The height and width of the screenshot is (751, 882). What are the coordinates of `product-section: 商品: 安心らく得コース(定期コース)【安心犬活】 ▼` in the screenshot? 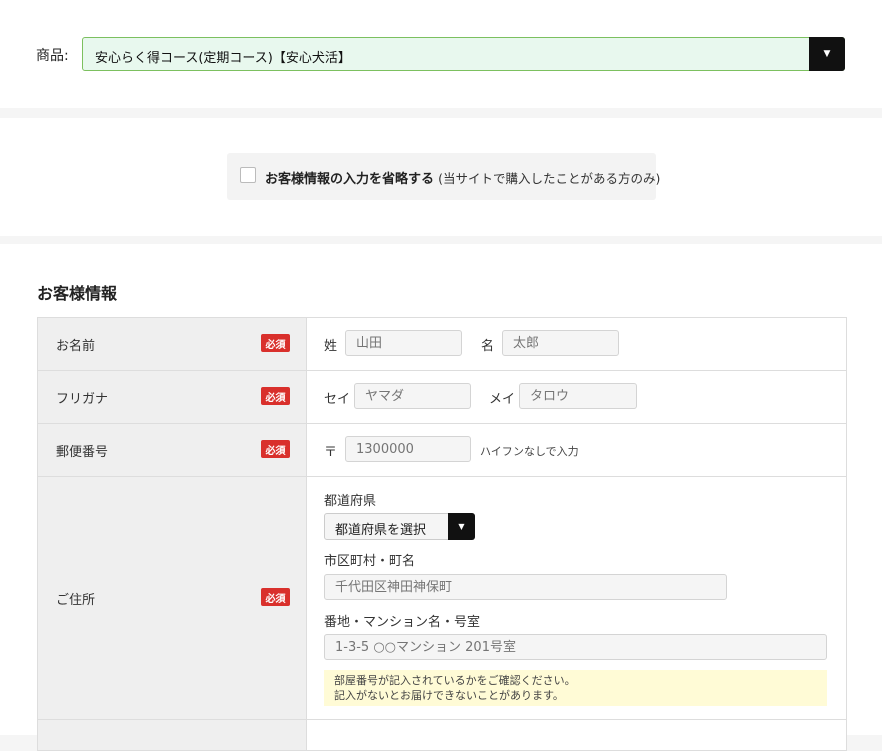 It's located at (441, 54).